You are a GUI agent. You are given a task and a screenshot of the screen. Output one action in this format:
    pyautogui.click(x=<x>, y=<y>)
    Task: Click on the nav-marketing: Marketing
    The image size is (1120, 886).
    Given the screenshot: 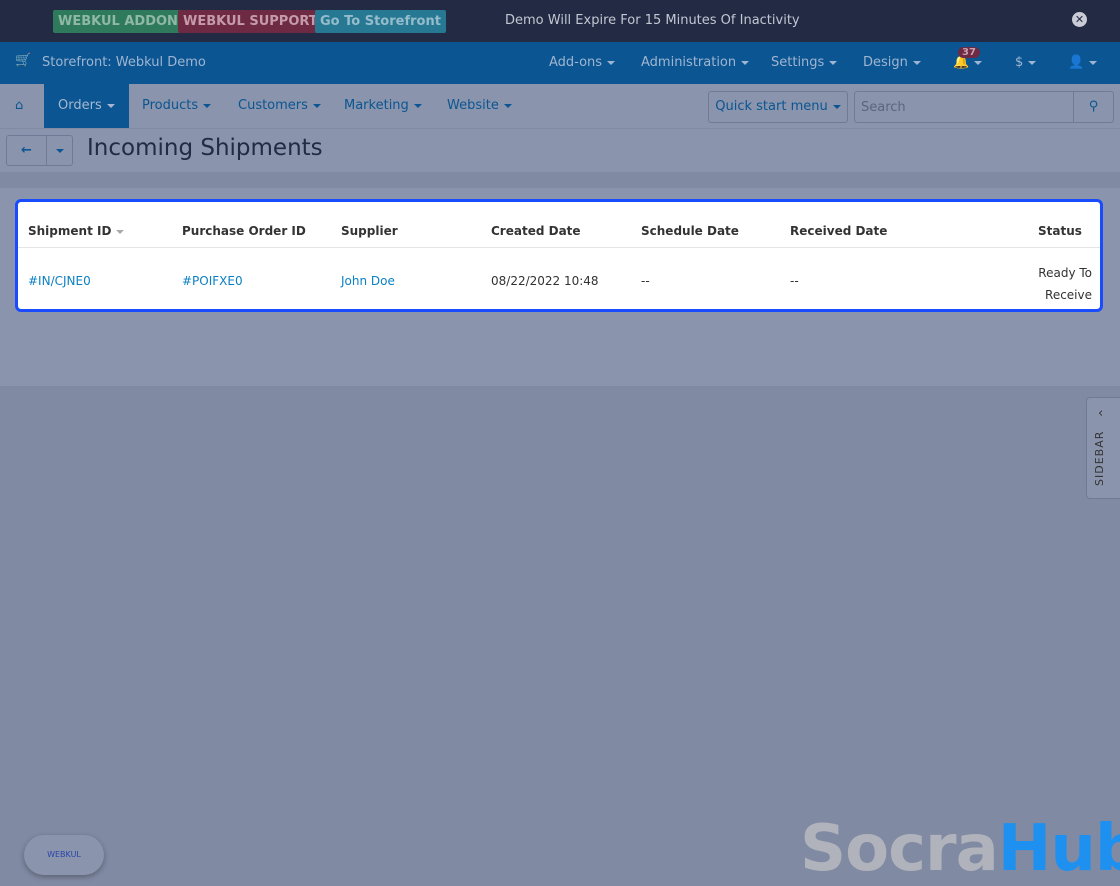 What is the action you would take?
    pyautogui.click(x=383, y=106)
    